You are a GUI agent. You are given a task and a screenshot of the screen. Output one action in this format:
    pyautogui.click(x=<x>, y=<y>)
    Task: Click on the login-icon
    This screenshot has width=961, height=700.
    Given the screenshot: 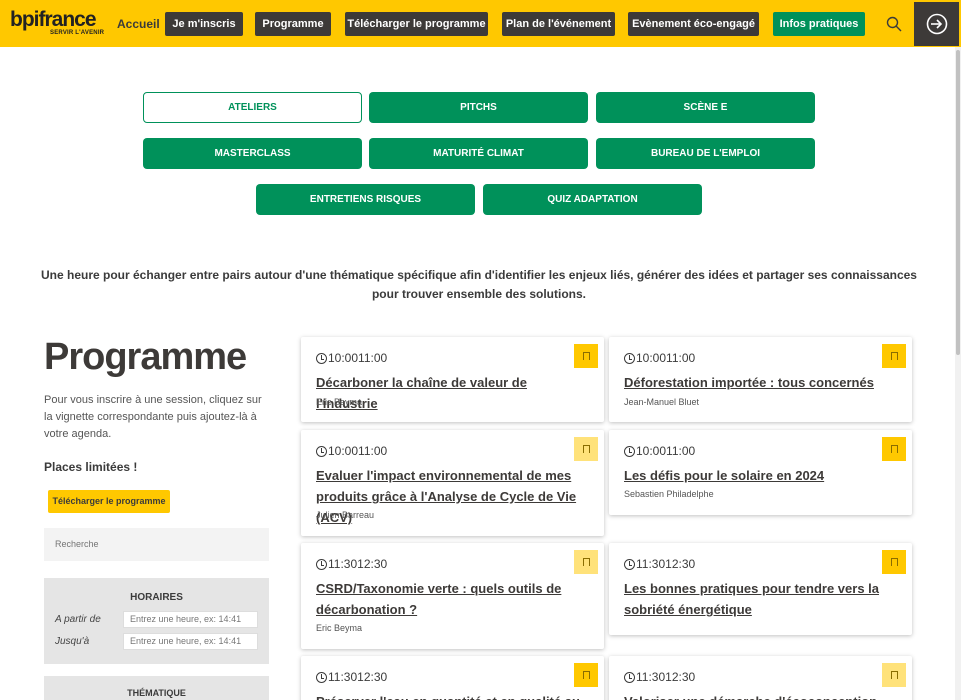 What is the action you would take?
    pyautogui.click(x=937, y=24)
    